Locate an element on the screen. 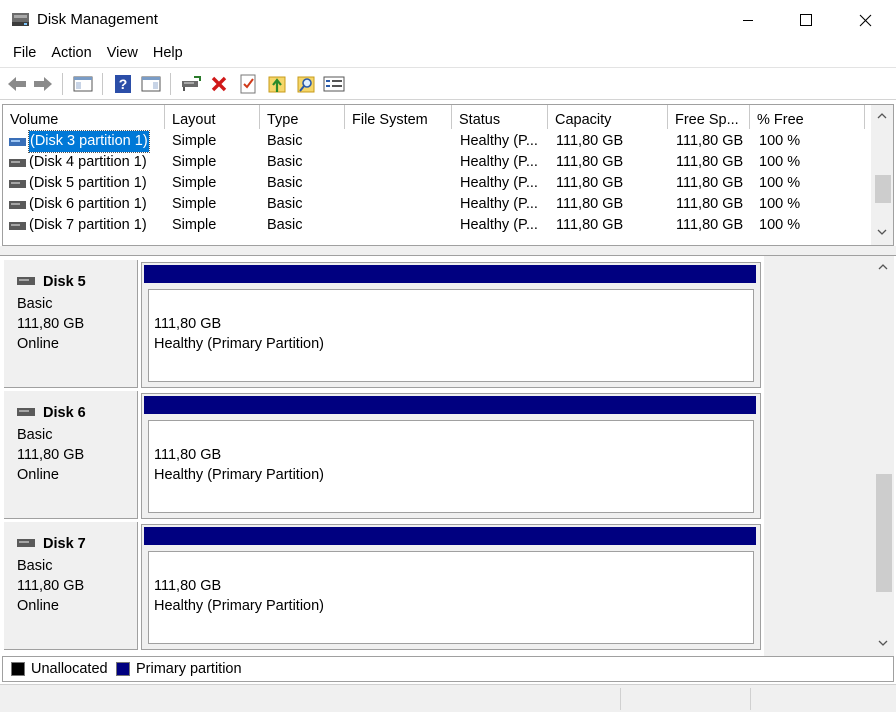 The height and width of the screenshot is (712, 896). column-header-status: Status is located at coordinates (500, 117).